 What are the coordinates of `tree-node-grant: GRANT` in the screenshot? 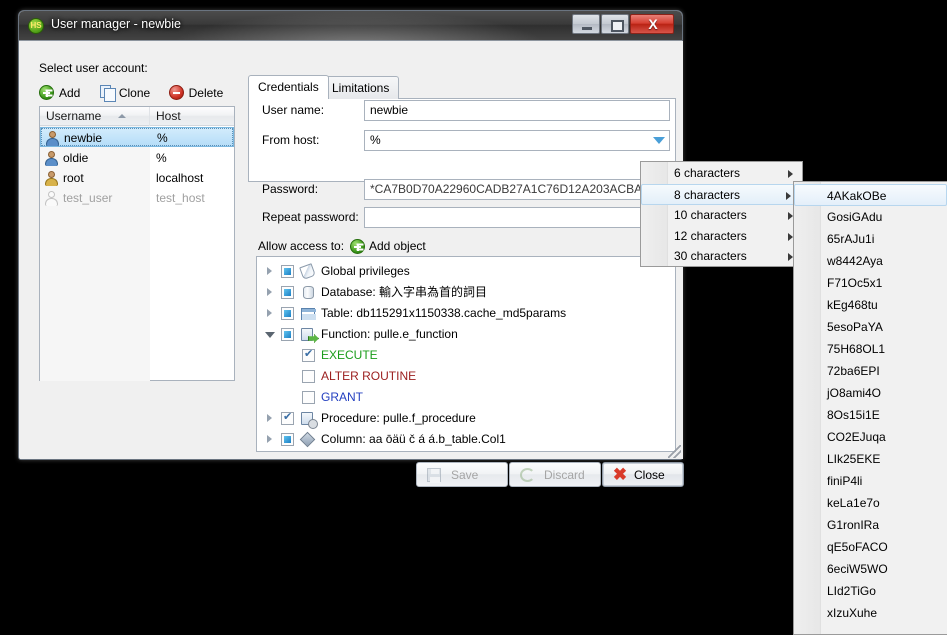 It's located at (466, 397).